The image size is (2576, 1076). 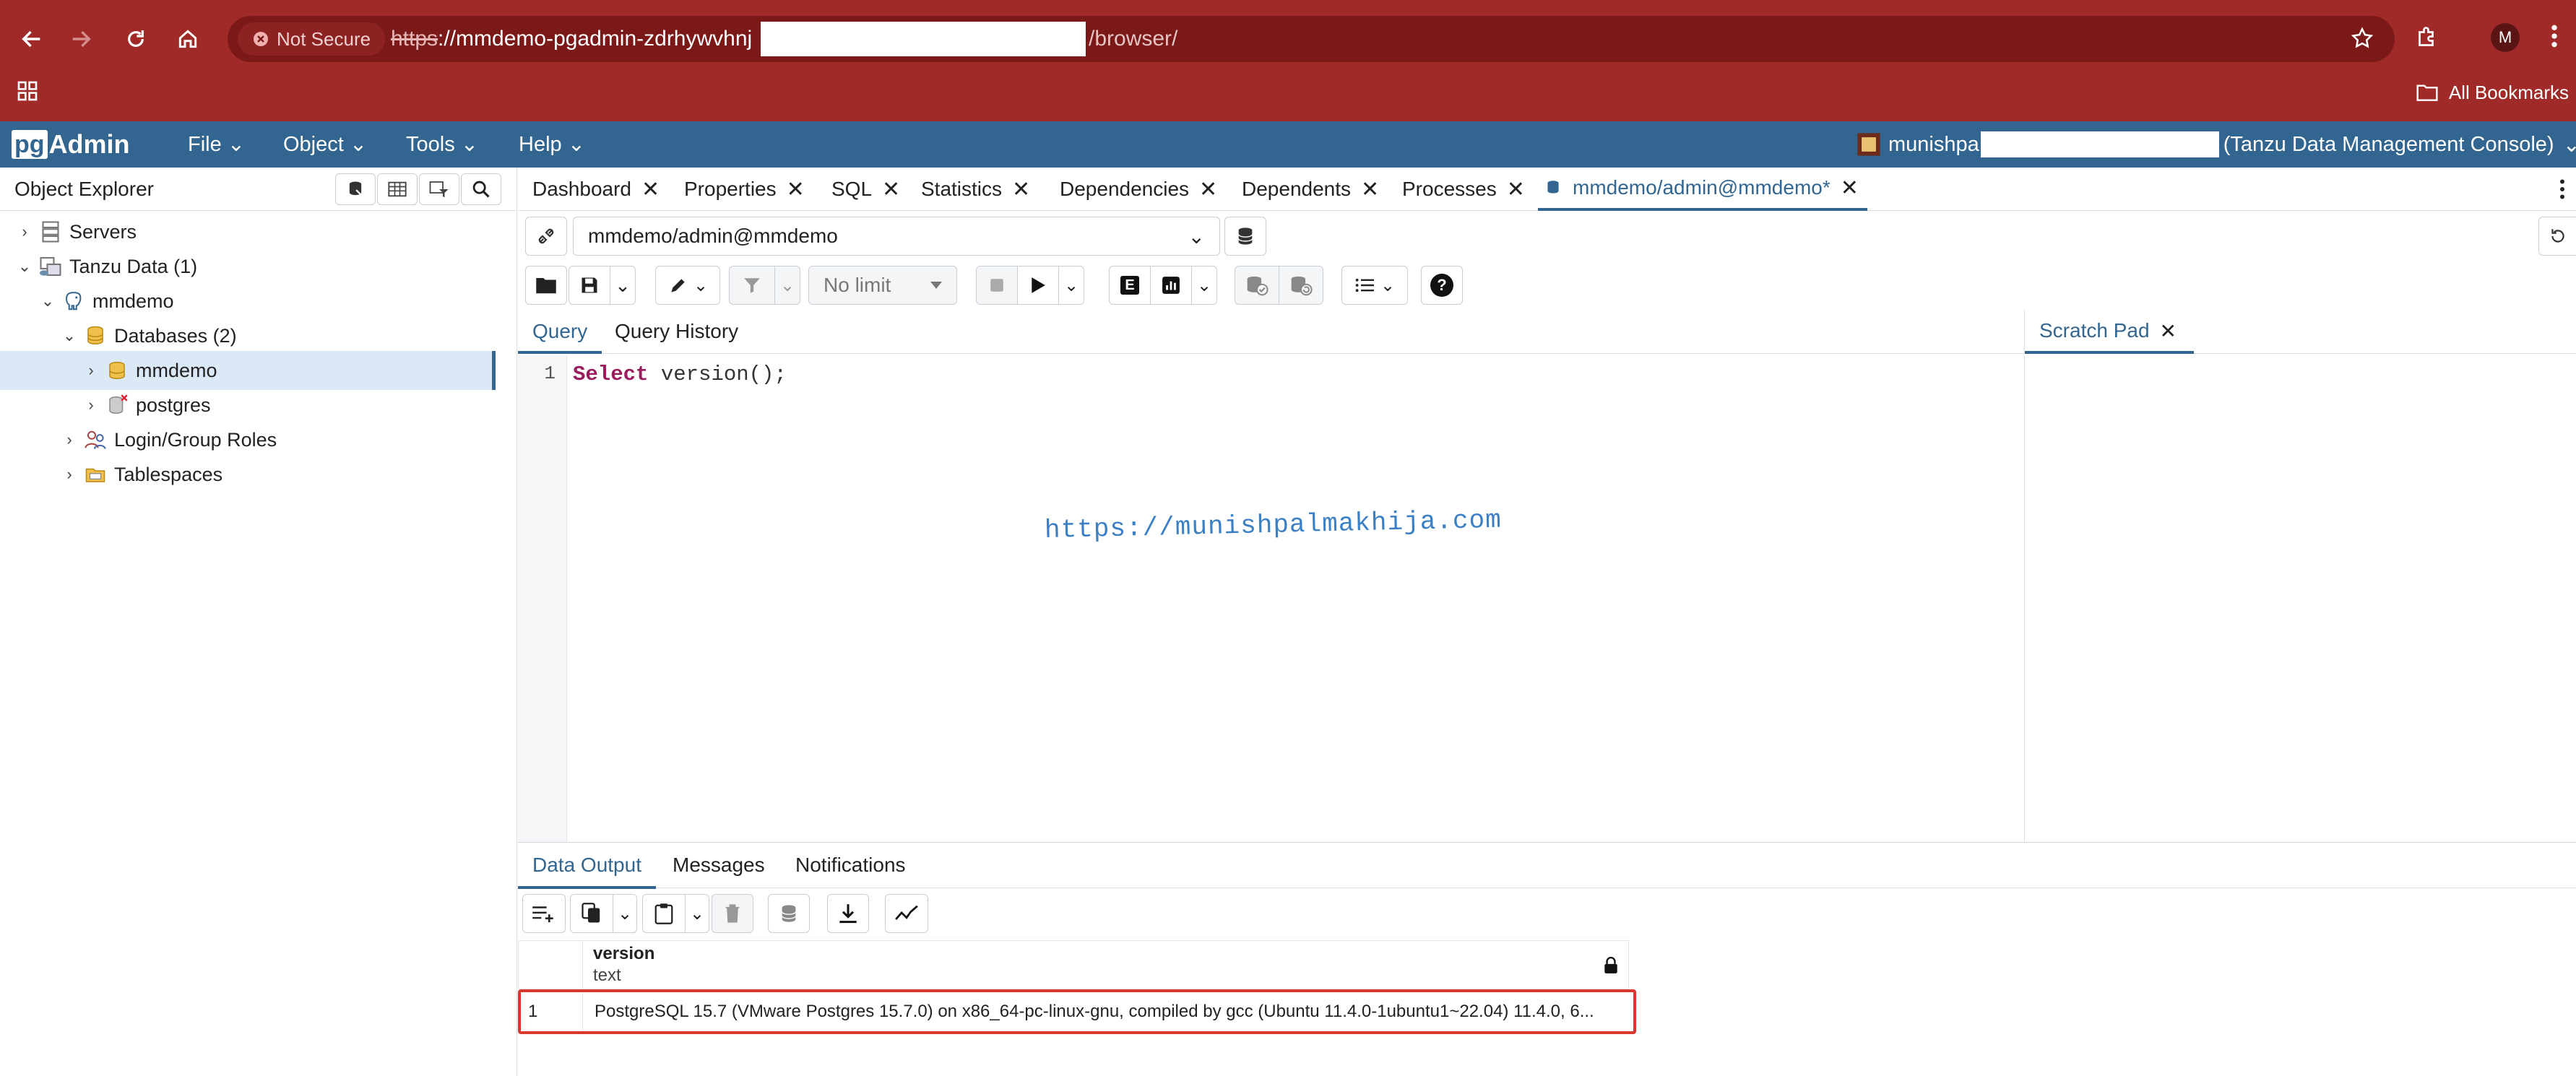 What do you see at coordinates (787, 285) in the screenshot?
I see `filter-dropdown-icon: ⌄` at bounding box center [787, 285].